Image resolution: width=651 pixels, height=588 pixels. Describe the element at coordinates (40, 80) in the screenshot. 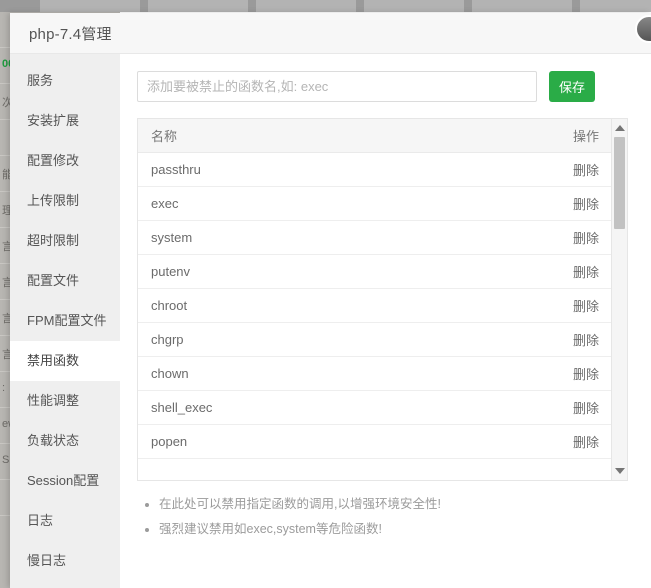

I see `sidebar-item-label: 服务` at that location.